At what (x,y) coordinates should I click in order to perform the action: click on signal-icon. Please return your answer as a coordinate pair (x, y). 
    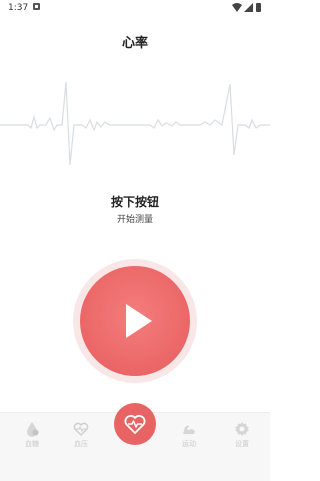
    Looking at the image, I should click on (248, 7).